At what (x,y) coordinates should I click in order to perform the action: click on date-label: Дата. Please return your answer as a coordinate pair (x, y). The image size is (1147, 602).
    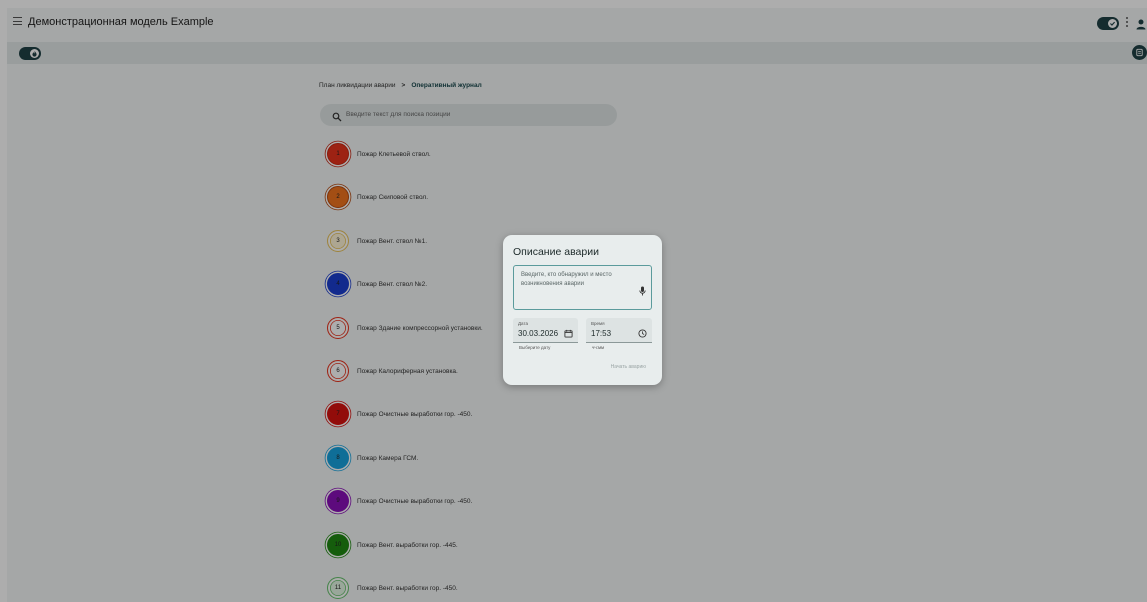
    Looking at the image, I should click on (523, 323).